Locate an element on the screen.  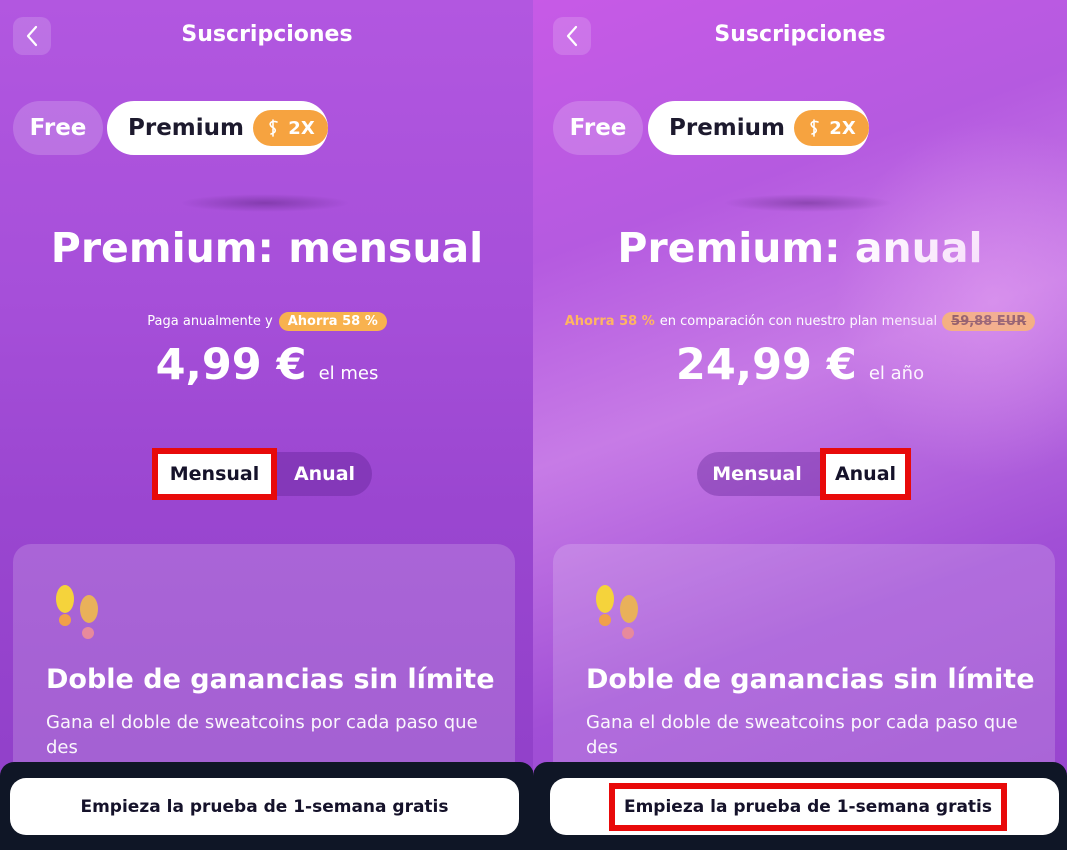
old-price-badge: 59,88 EUR is located at coordinates (989, 321).